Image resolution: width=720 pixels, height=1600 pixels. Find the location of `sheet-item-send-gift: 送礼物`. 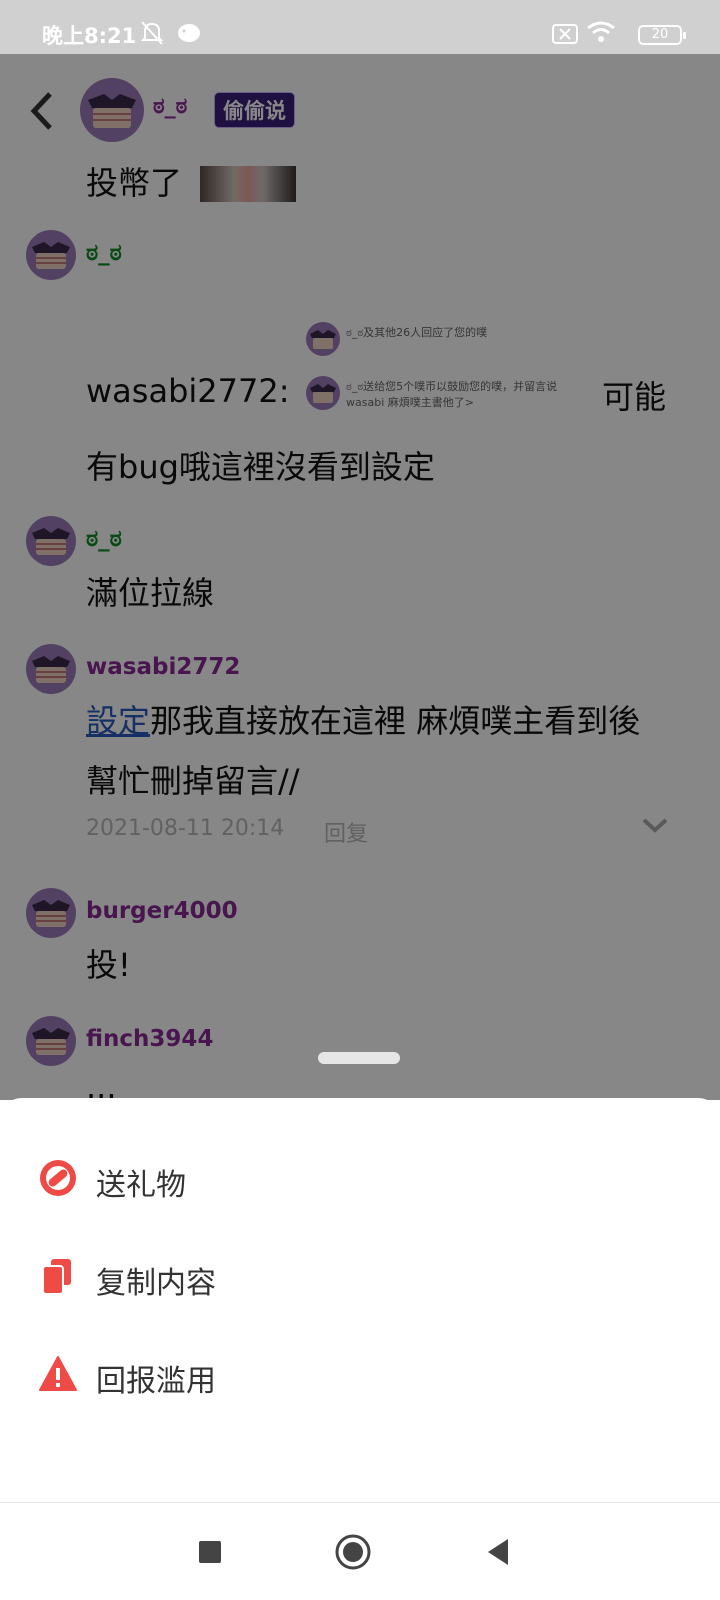

sheet-item-send-gift: 送礼物 is located at coordinates (360, 1178).